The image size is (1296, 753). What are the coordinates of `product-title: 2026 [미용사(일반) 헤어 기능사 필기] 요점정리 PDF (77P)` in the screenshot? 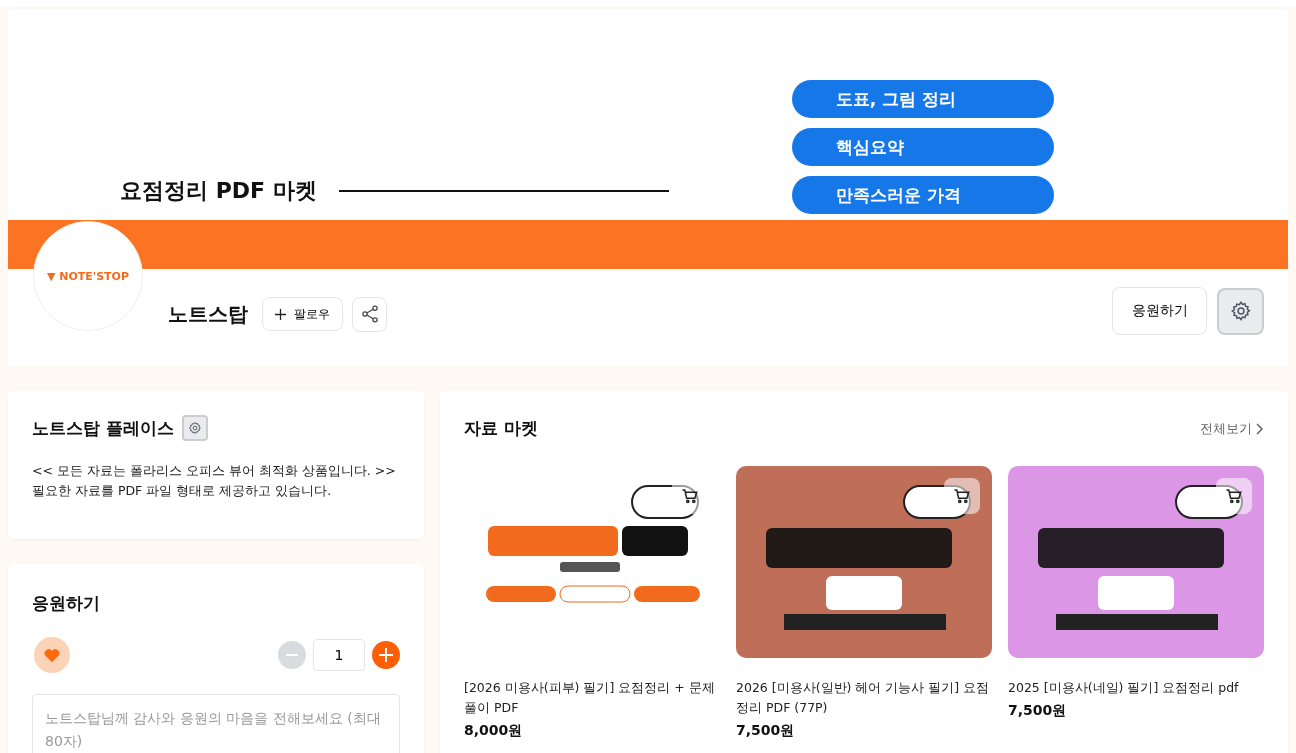 It's located at (864, 698).